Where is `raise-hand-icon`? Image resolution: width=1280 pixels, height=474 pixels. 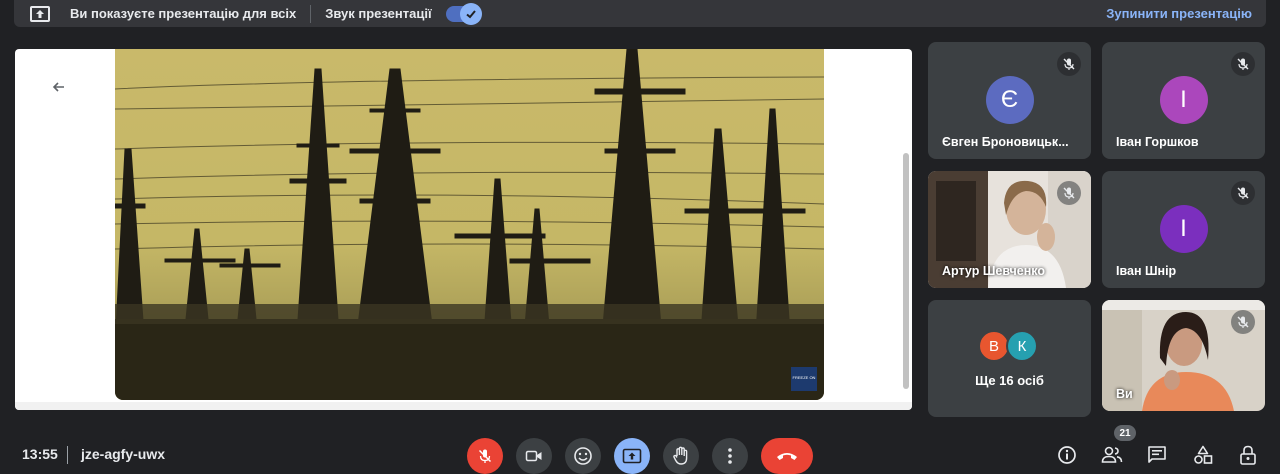
raise-hand-icon is located at coordinates (680, 455).